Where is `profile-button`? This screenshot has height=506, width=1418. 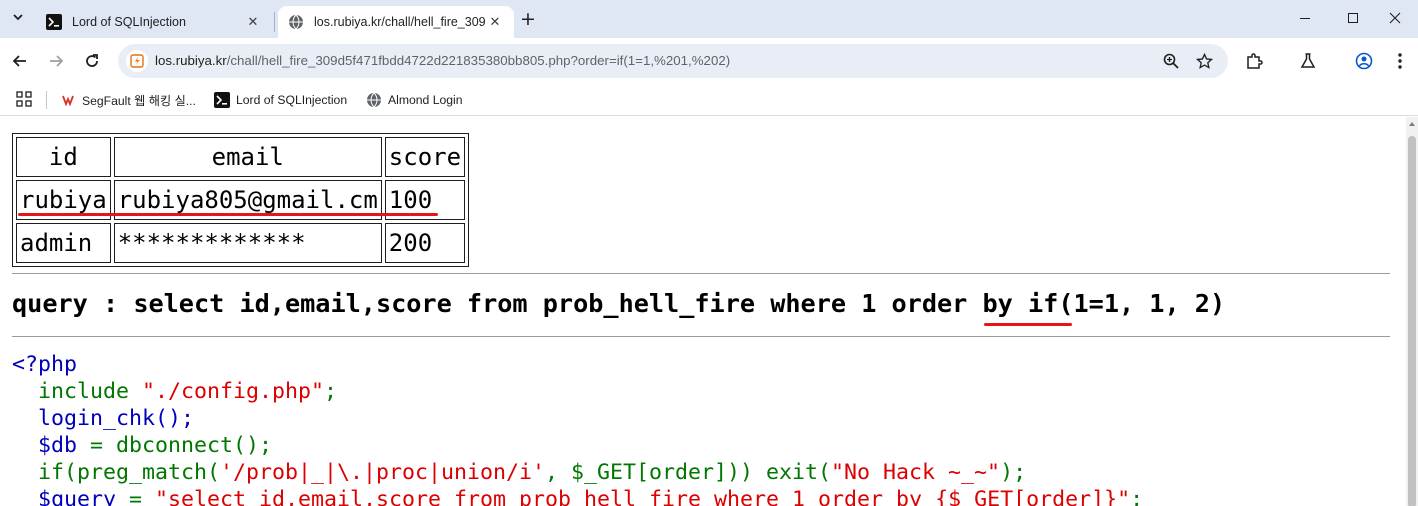 profile-button is located at coordinates (1364, 61).